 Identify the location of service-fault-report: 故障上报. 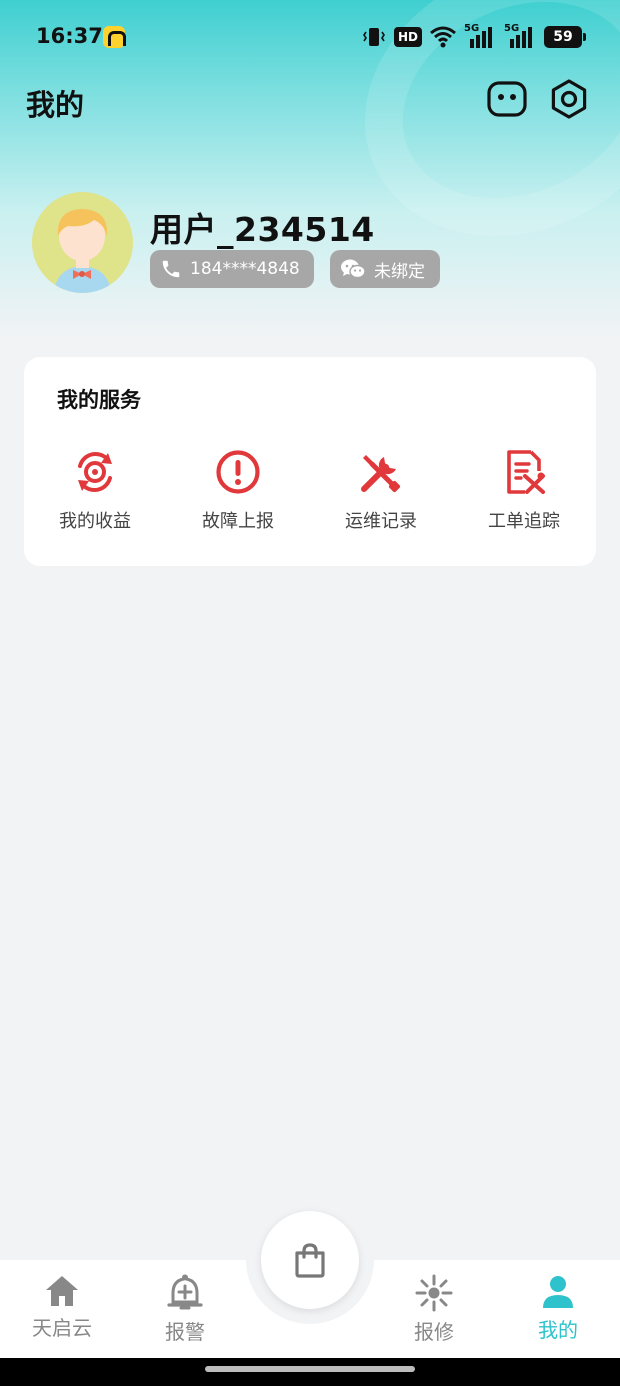
(238, 499).